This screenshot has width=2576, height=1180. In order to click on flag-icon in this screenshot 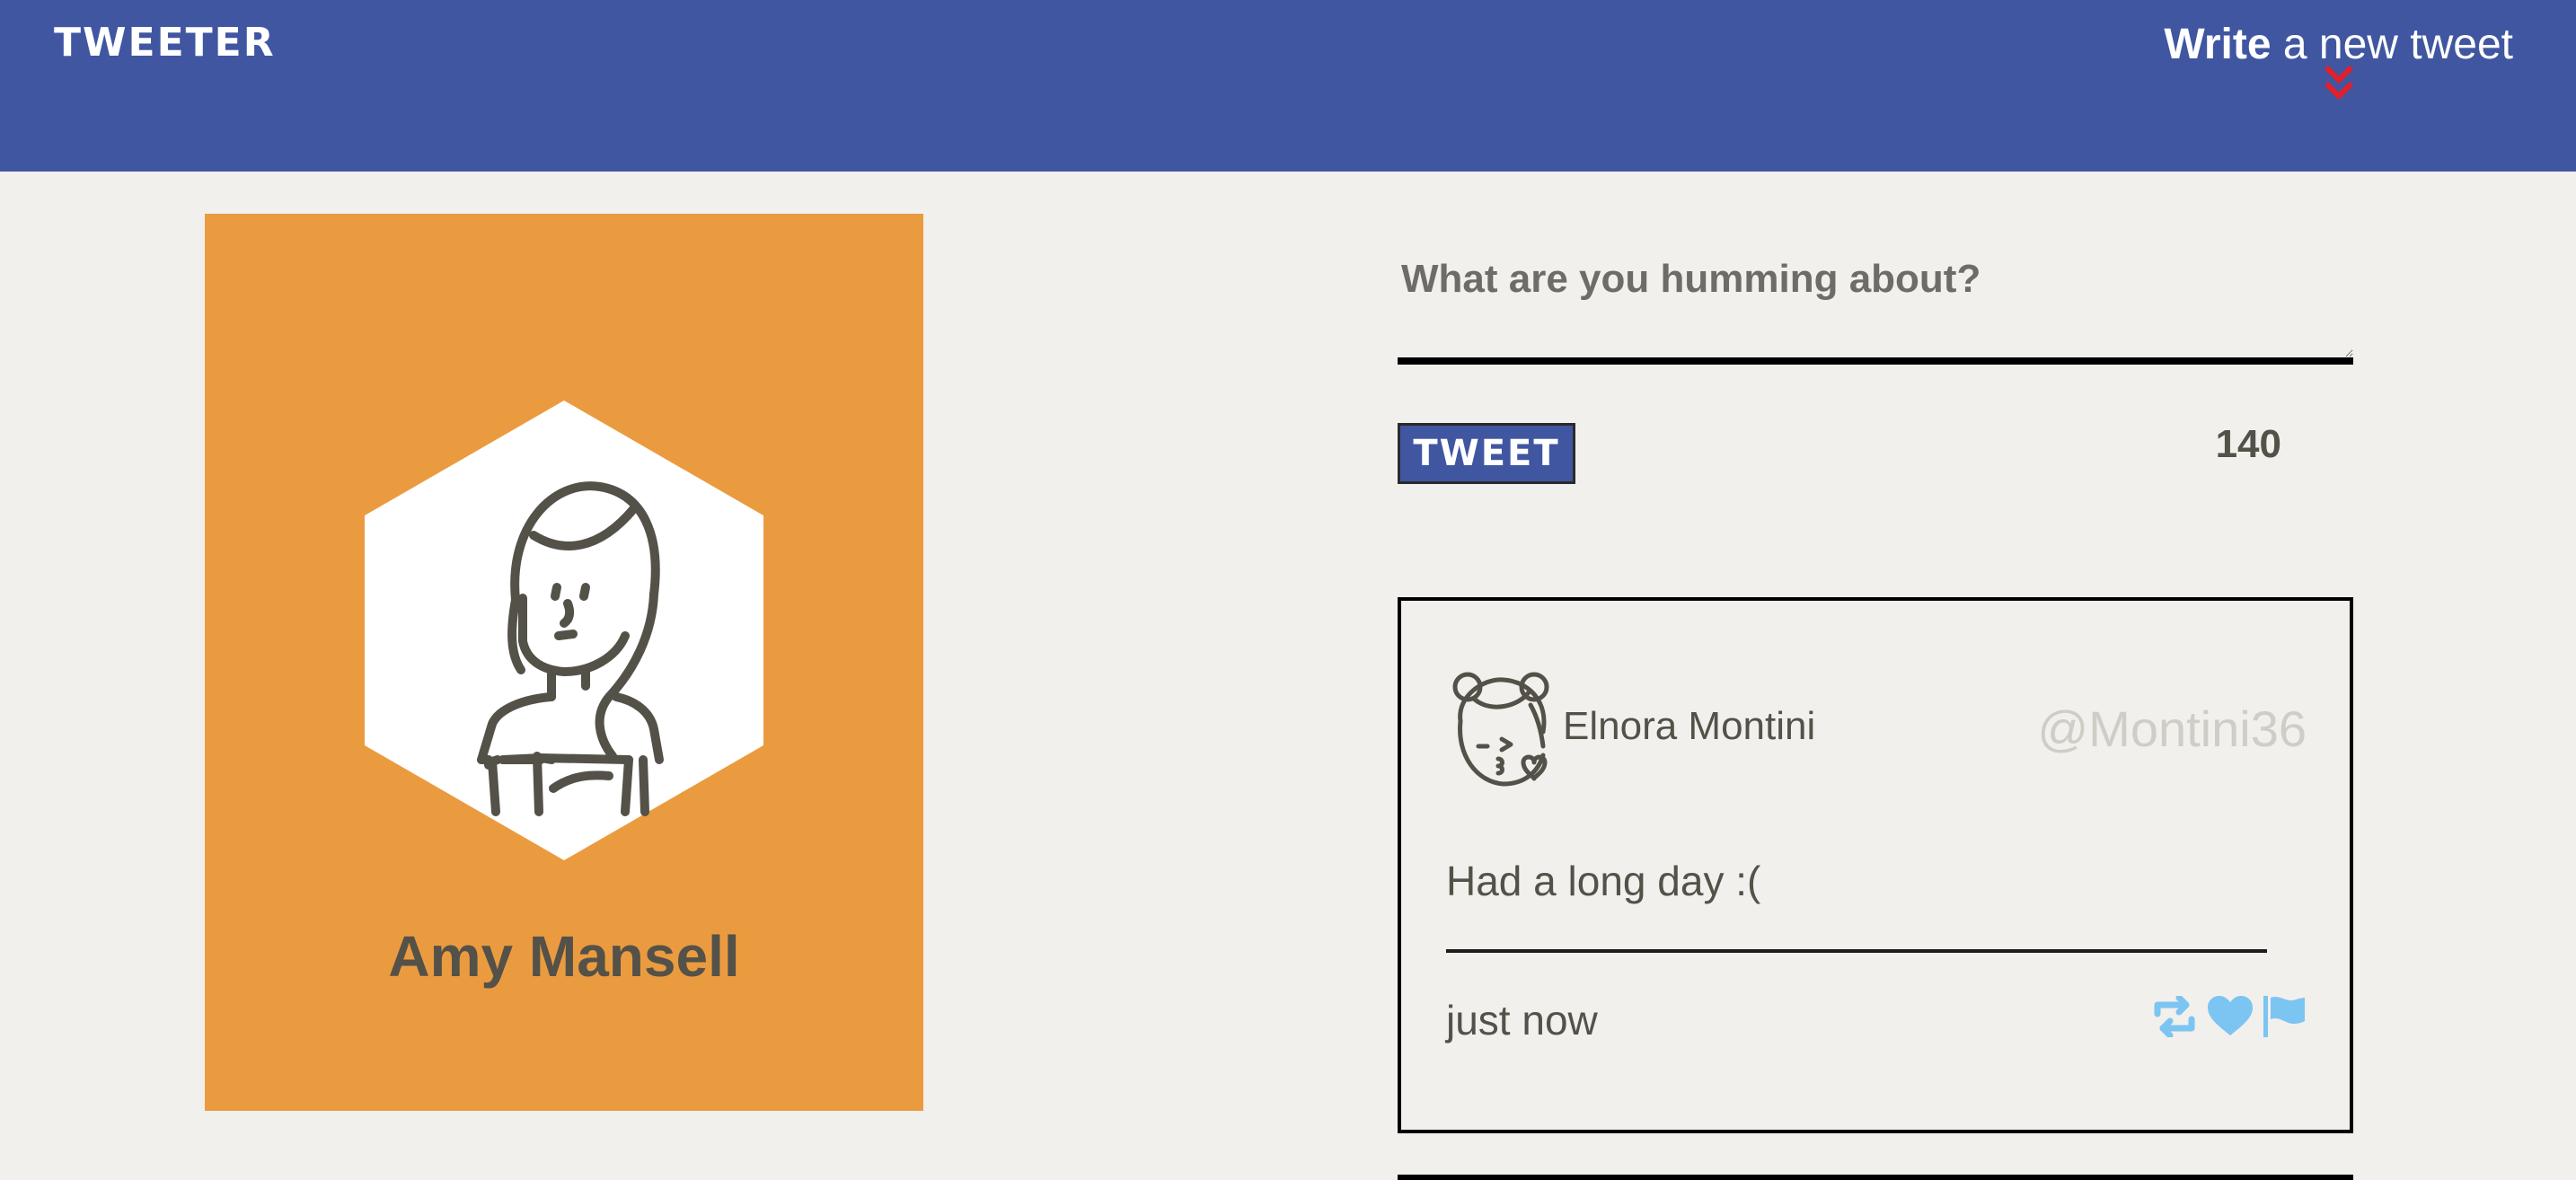, I will do `click(2284, 1016)`.